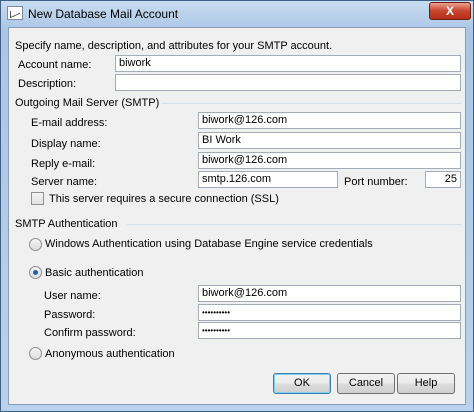 The width and height of the screenshot is (474, 412). What do you see at coordinates (450, 11) in the screenshot?
I see `close-button: X` at bounding box center [450, 11].